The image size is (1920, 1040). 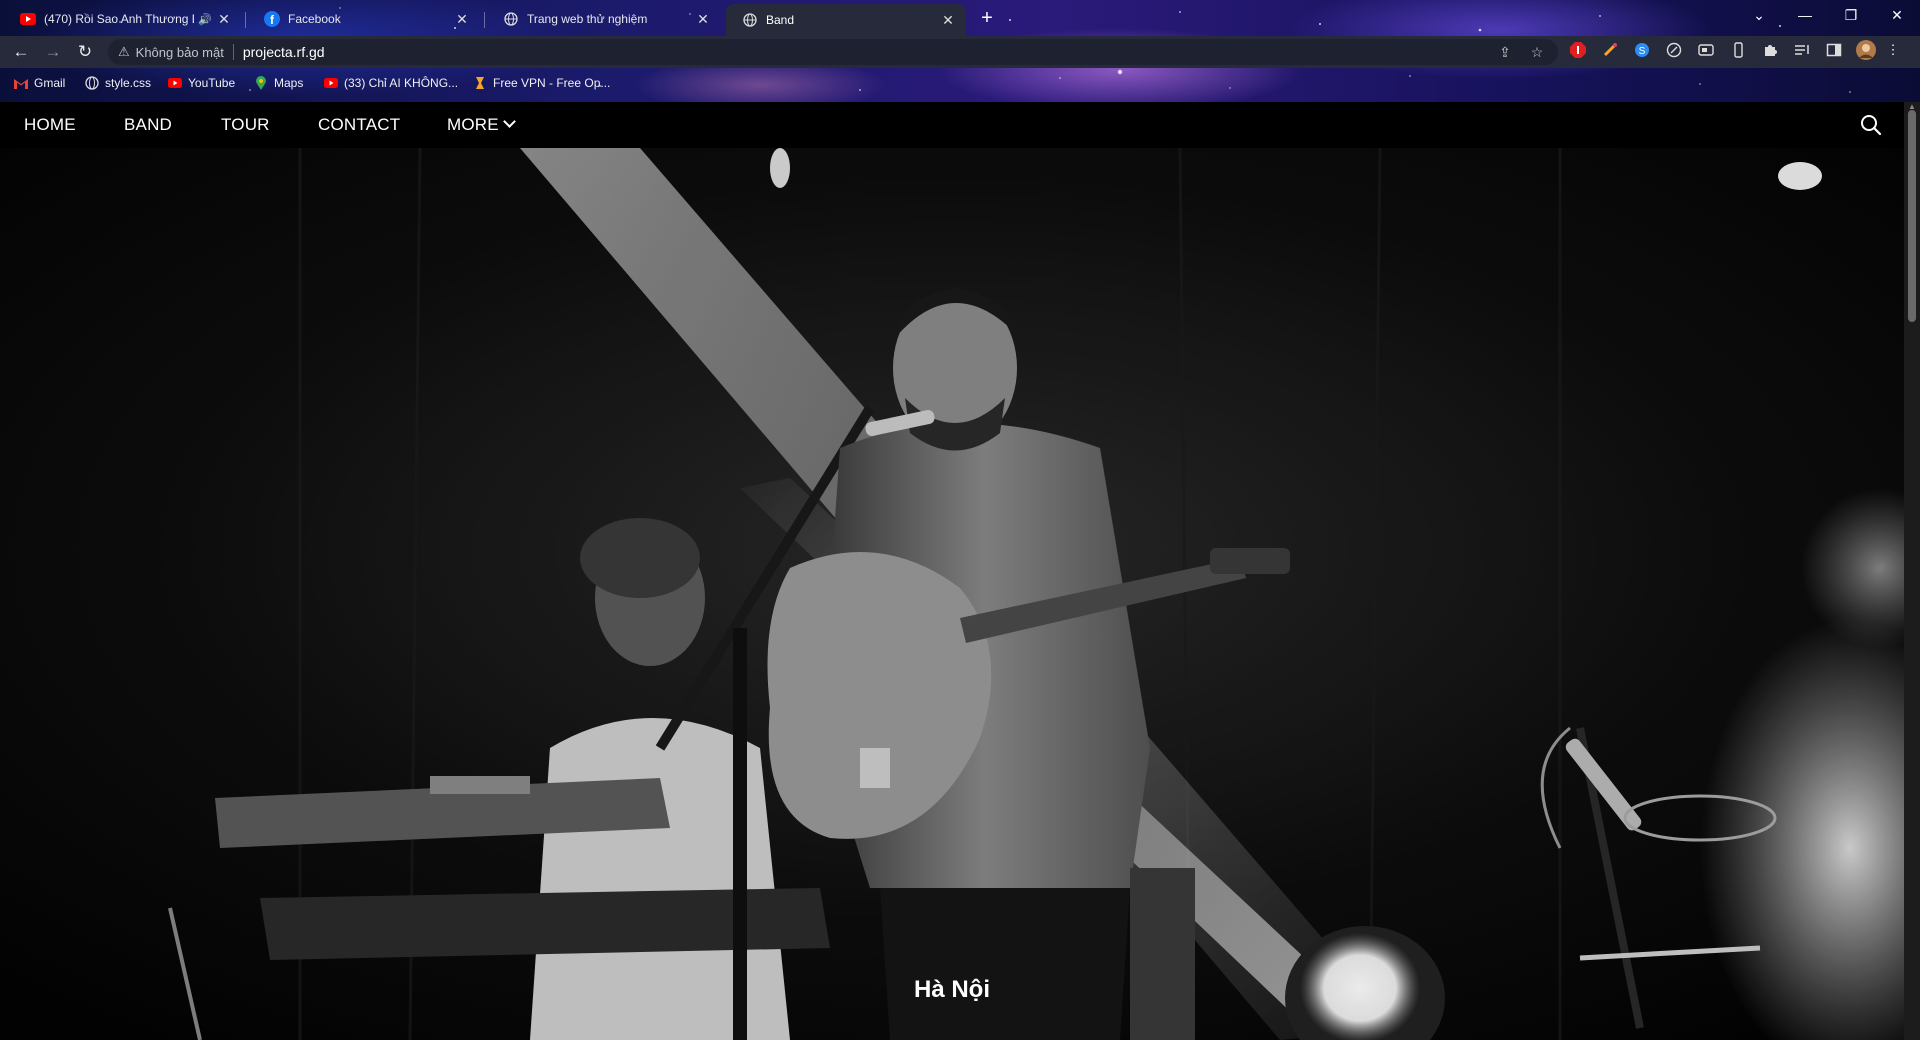 What do you see at coordinates (364, 19) in the screenshot?
I see `tab-facebook: f Facebook ✕` at bounding box center [364, 19].